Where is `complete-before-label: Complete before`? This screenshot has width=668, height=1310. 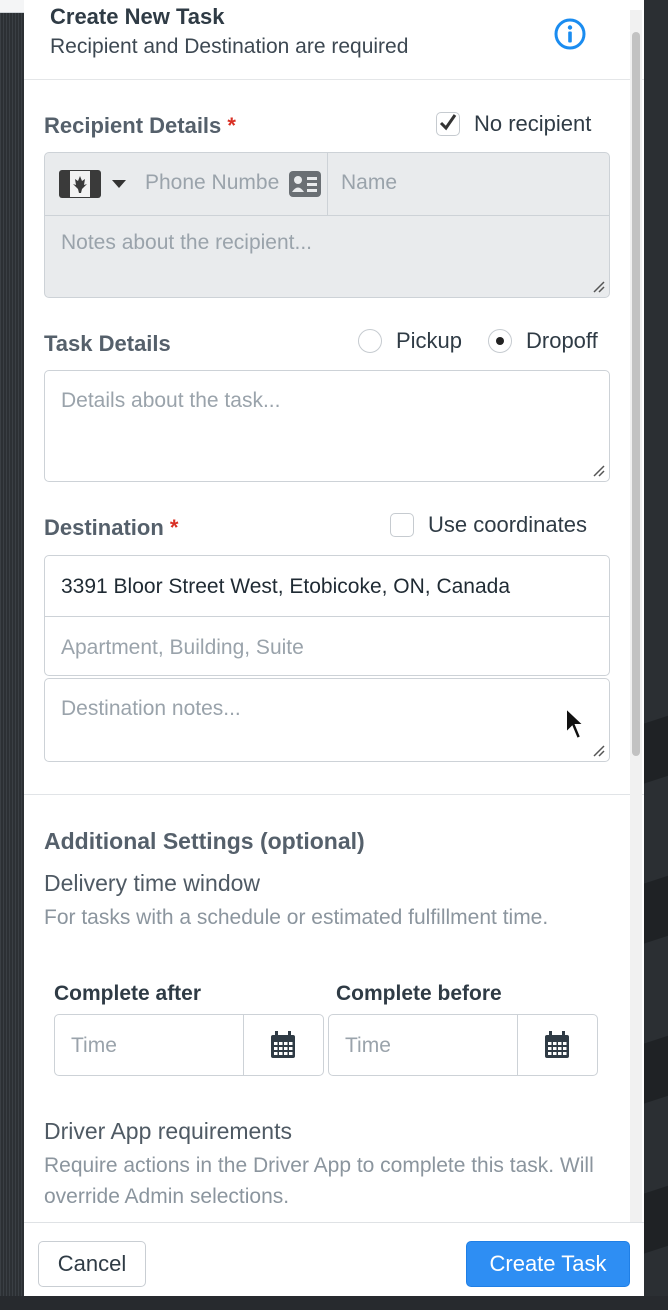
complete-before-label: Complete before is located at coordinates (419, 993).